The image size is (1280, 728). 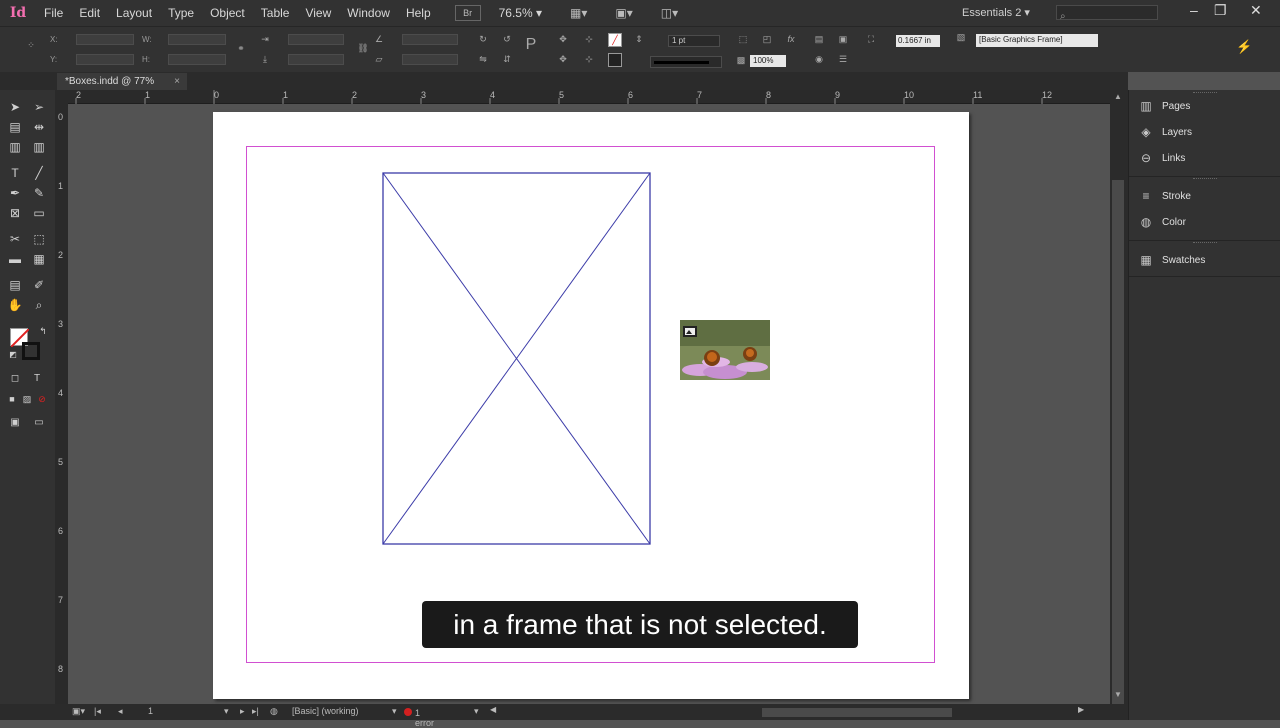 What do you see at coordinates (1207, 158) in the screenshot?
I see `panel-links: ⊖ Links` at bounding box center [1207, 158].